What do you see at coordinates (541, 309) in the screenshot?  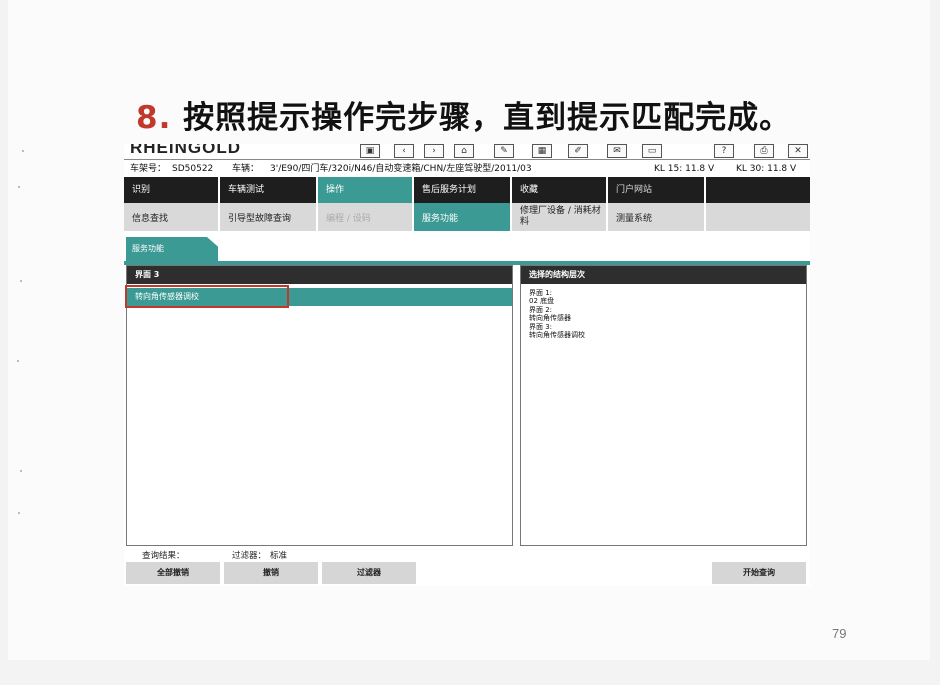 I see `hierarchy-line: 界面 2:` at bounding box center [541, 309].